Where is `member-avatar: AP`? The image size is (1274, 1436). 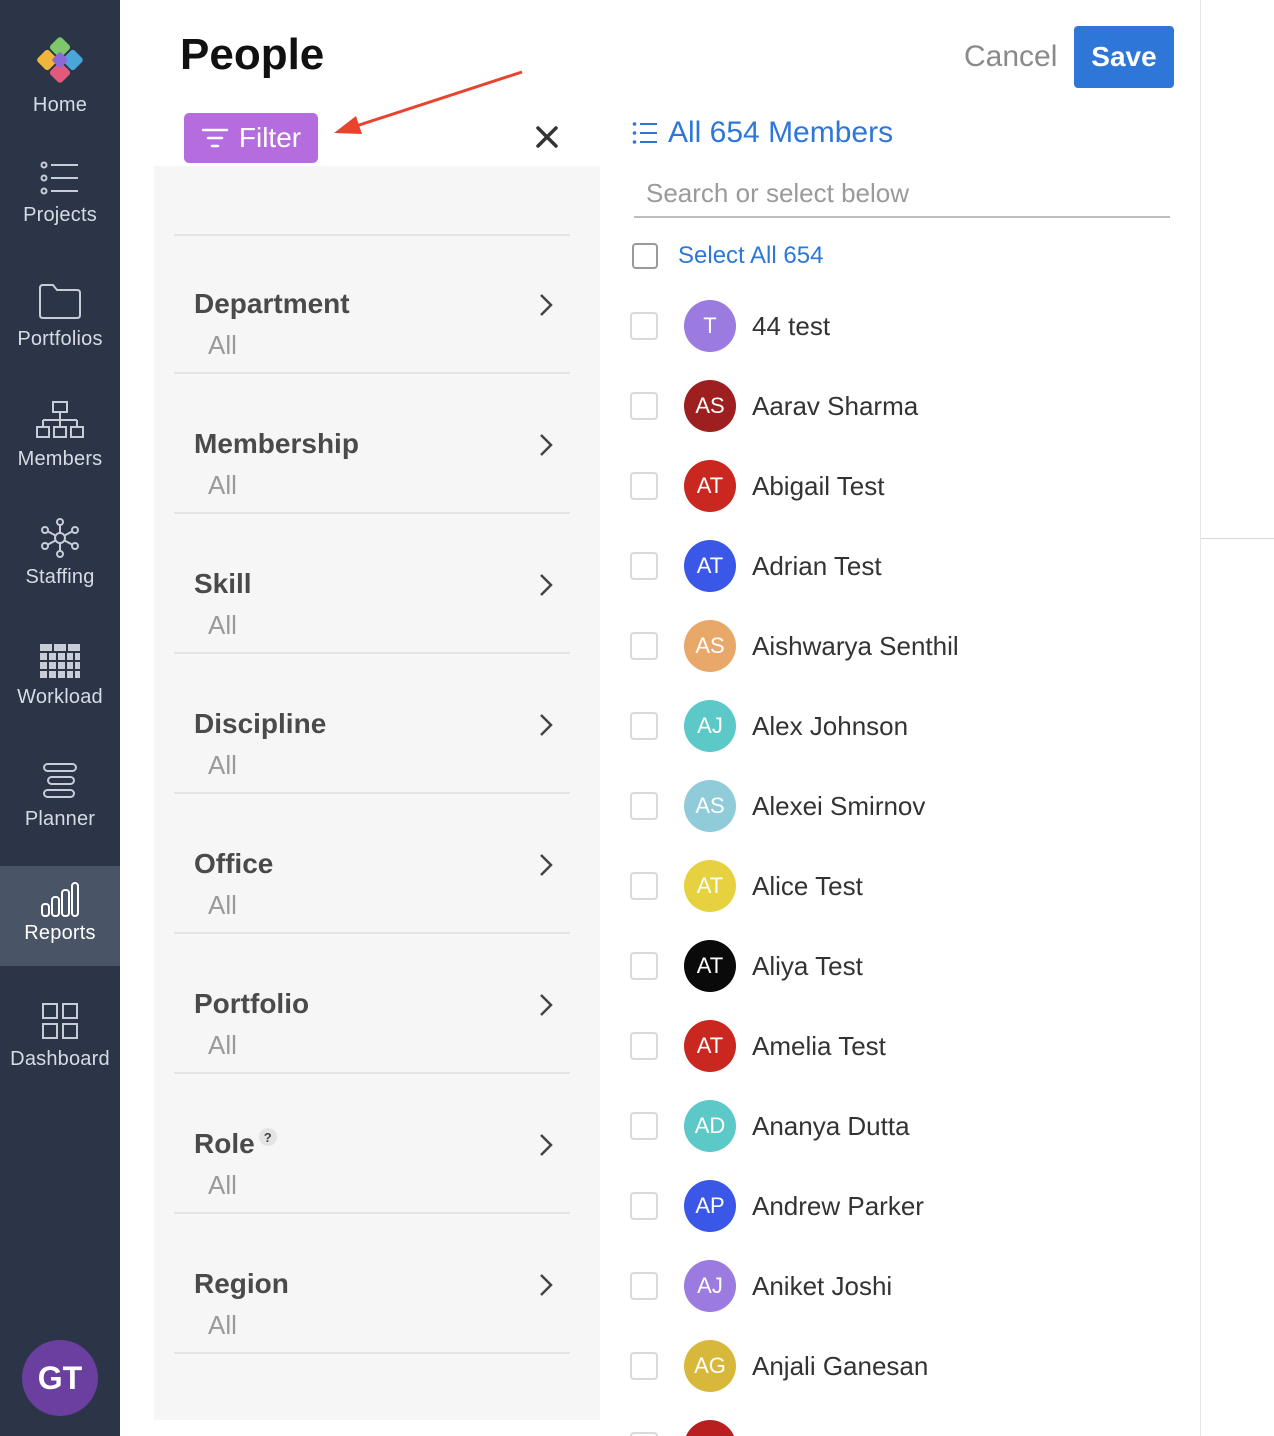 member-avatar: AP is located at coordinates (710, 1206).